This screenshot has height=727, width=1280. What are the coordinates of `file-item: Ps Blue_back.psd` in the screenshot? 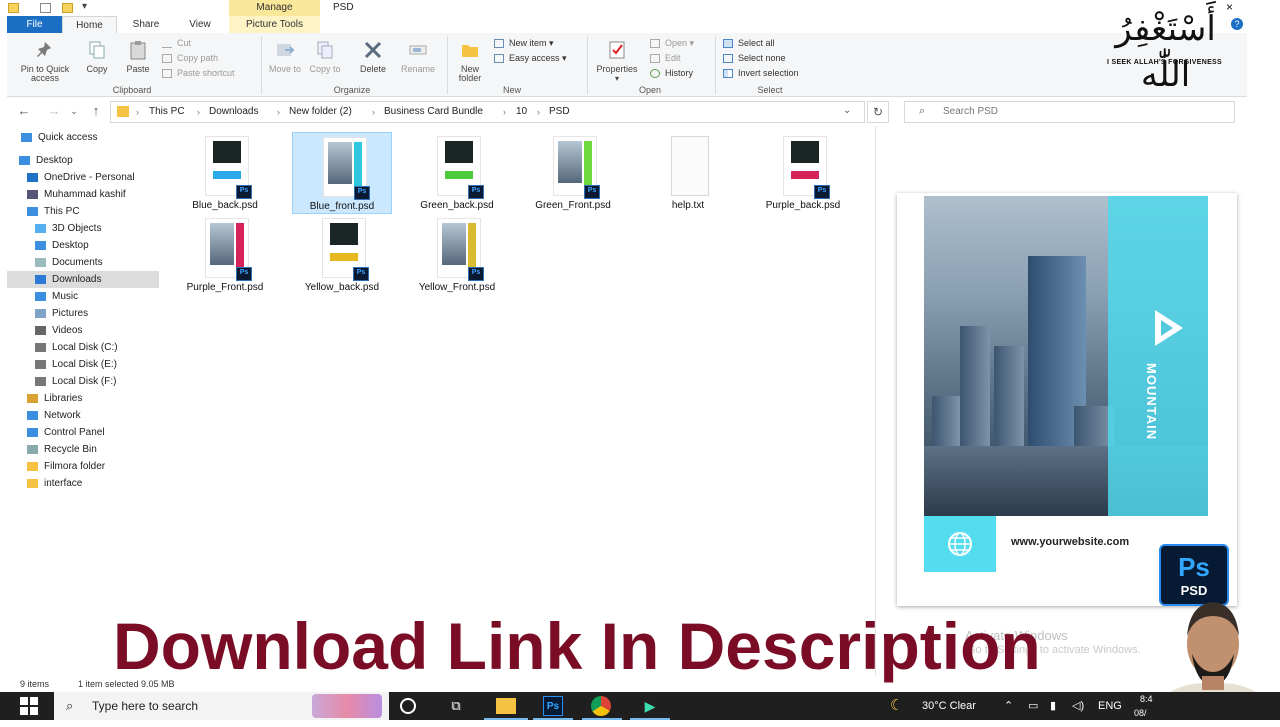 It's located at (225, 173).